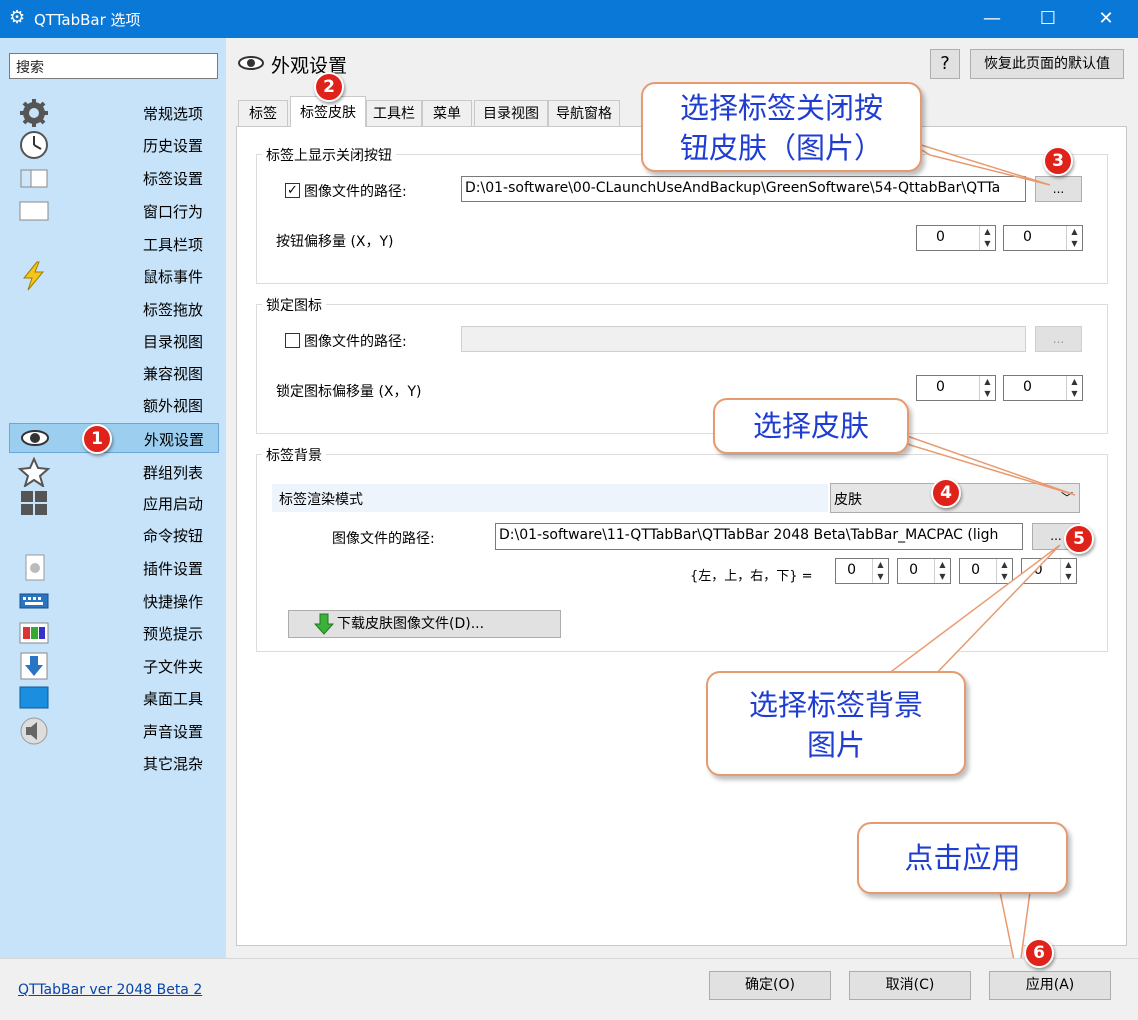  Describe the element at coordinates (781, 148) in the screenshot. I see `callout-text: 钮皮肤（图片）` at that location.